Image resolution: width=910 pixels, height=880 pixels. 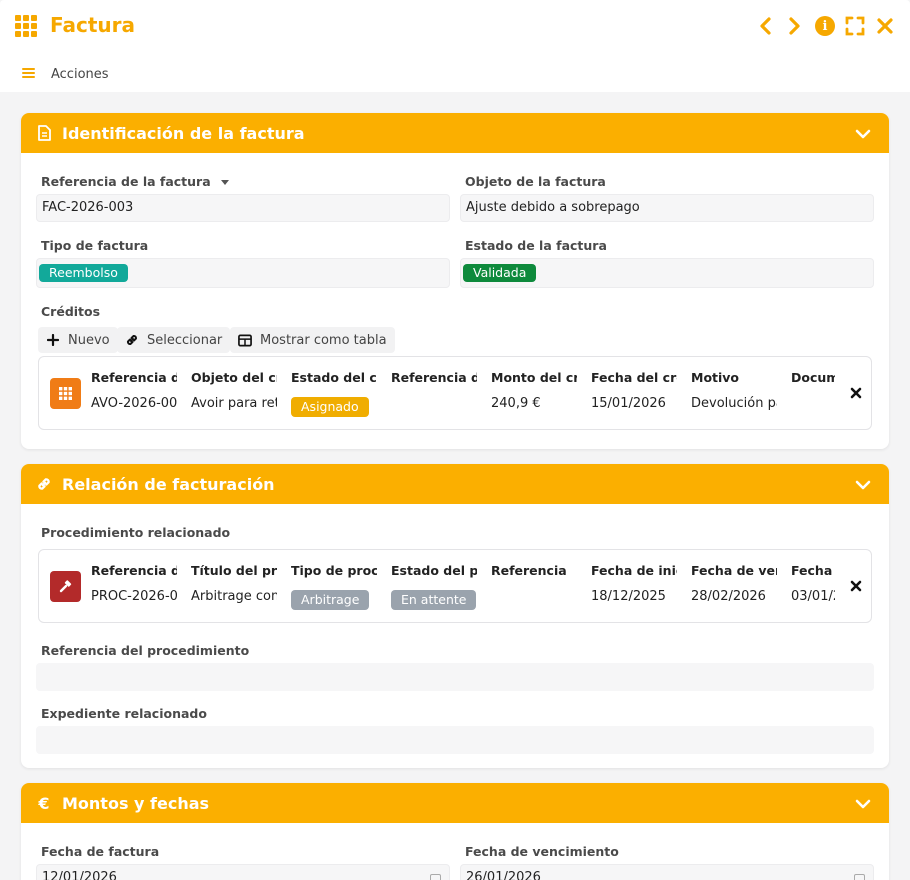 I want to click on new-credit-label: Nuevo, so click(x=89, y=340).